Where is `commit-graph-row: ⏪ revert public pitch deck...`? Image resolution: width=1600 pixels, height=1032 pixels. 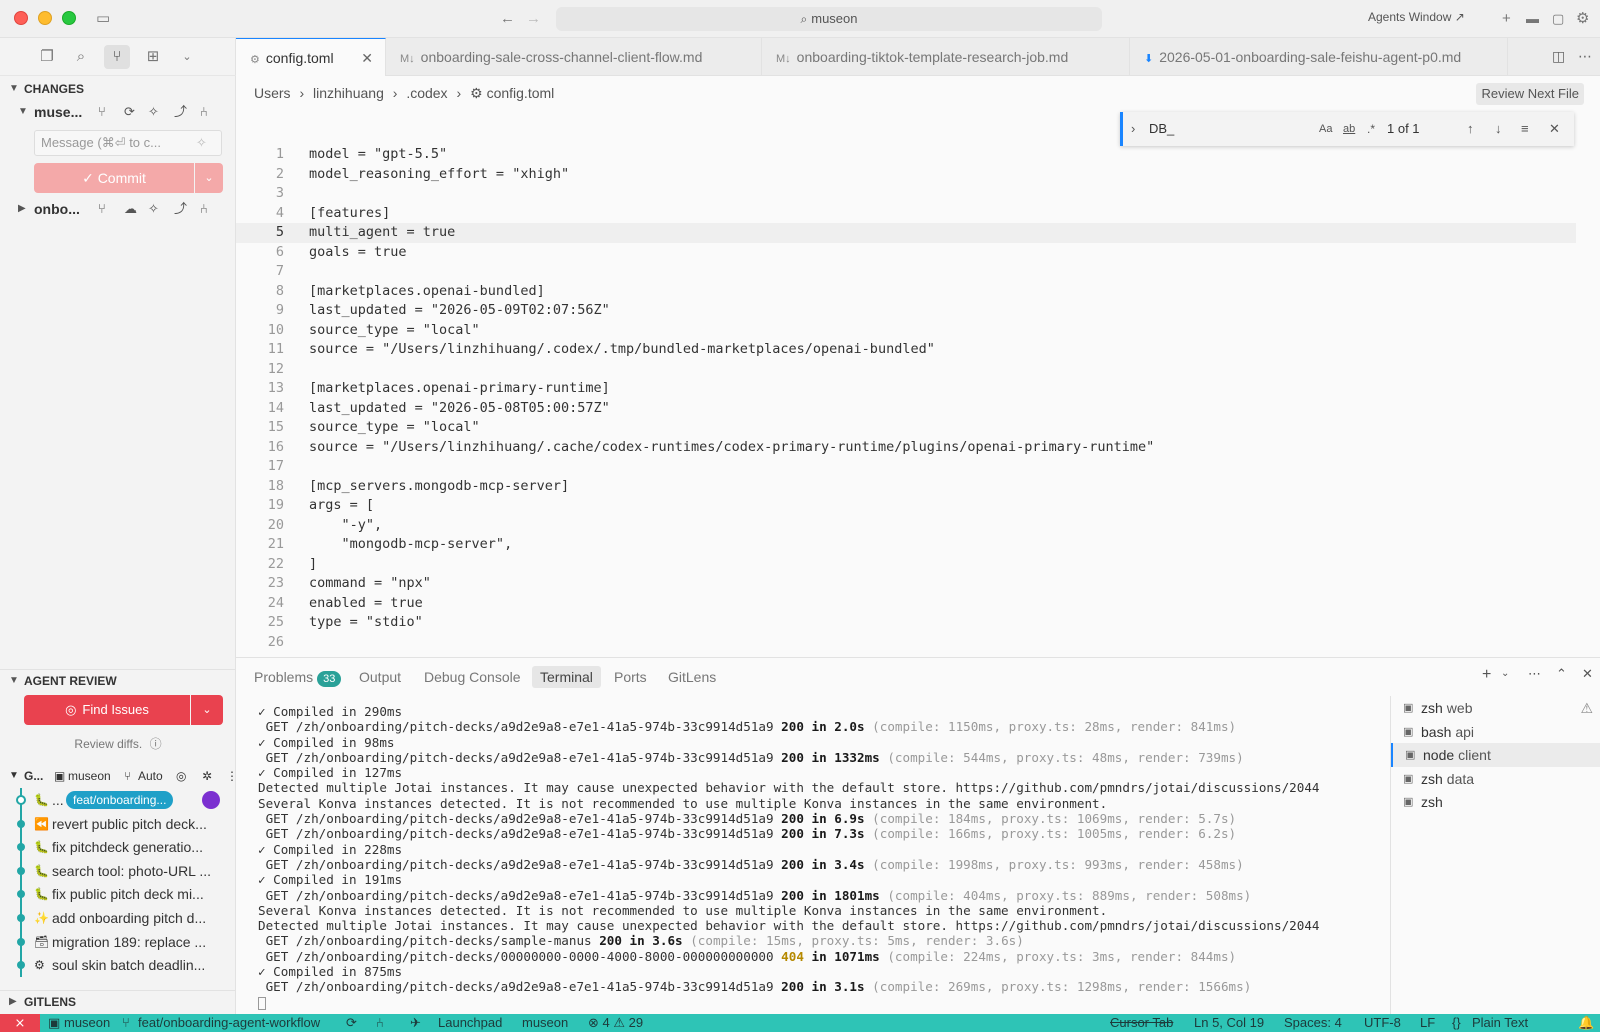
commit-graph-row: ⏪ revert public pitch deck... is located at coordinates (118, 823).